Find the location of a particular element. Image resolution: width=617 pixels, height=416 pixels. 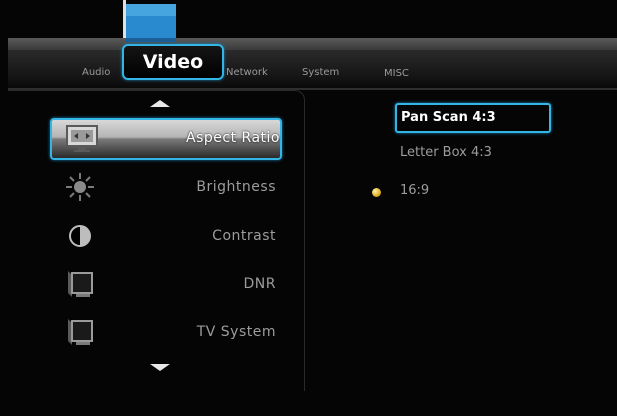

tab-audio: Audio is located at coordinates (96, 72).